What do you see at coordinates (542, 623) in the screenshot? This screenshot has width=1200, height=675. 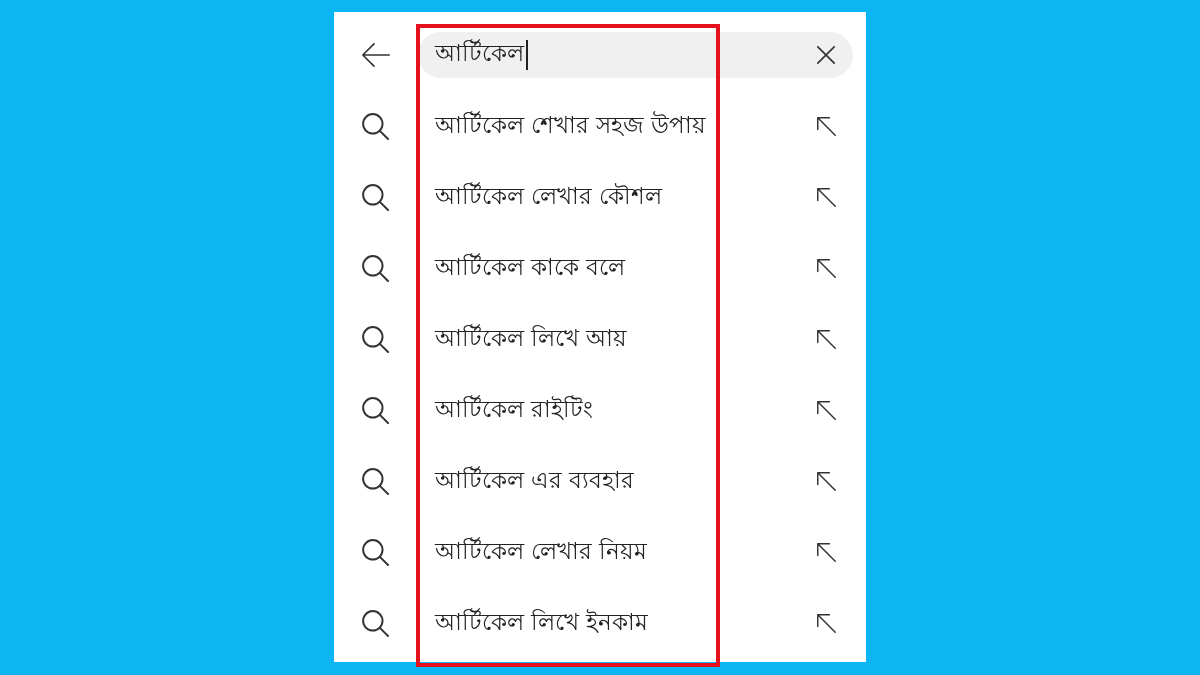 I see `suggestion-text: আর্টিকেল লিখে ইনকাম` at bounding box center [542, 623].